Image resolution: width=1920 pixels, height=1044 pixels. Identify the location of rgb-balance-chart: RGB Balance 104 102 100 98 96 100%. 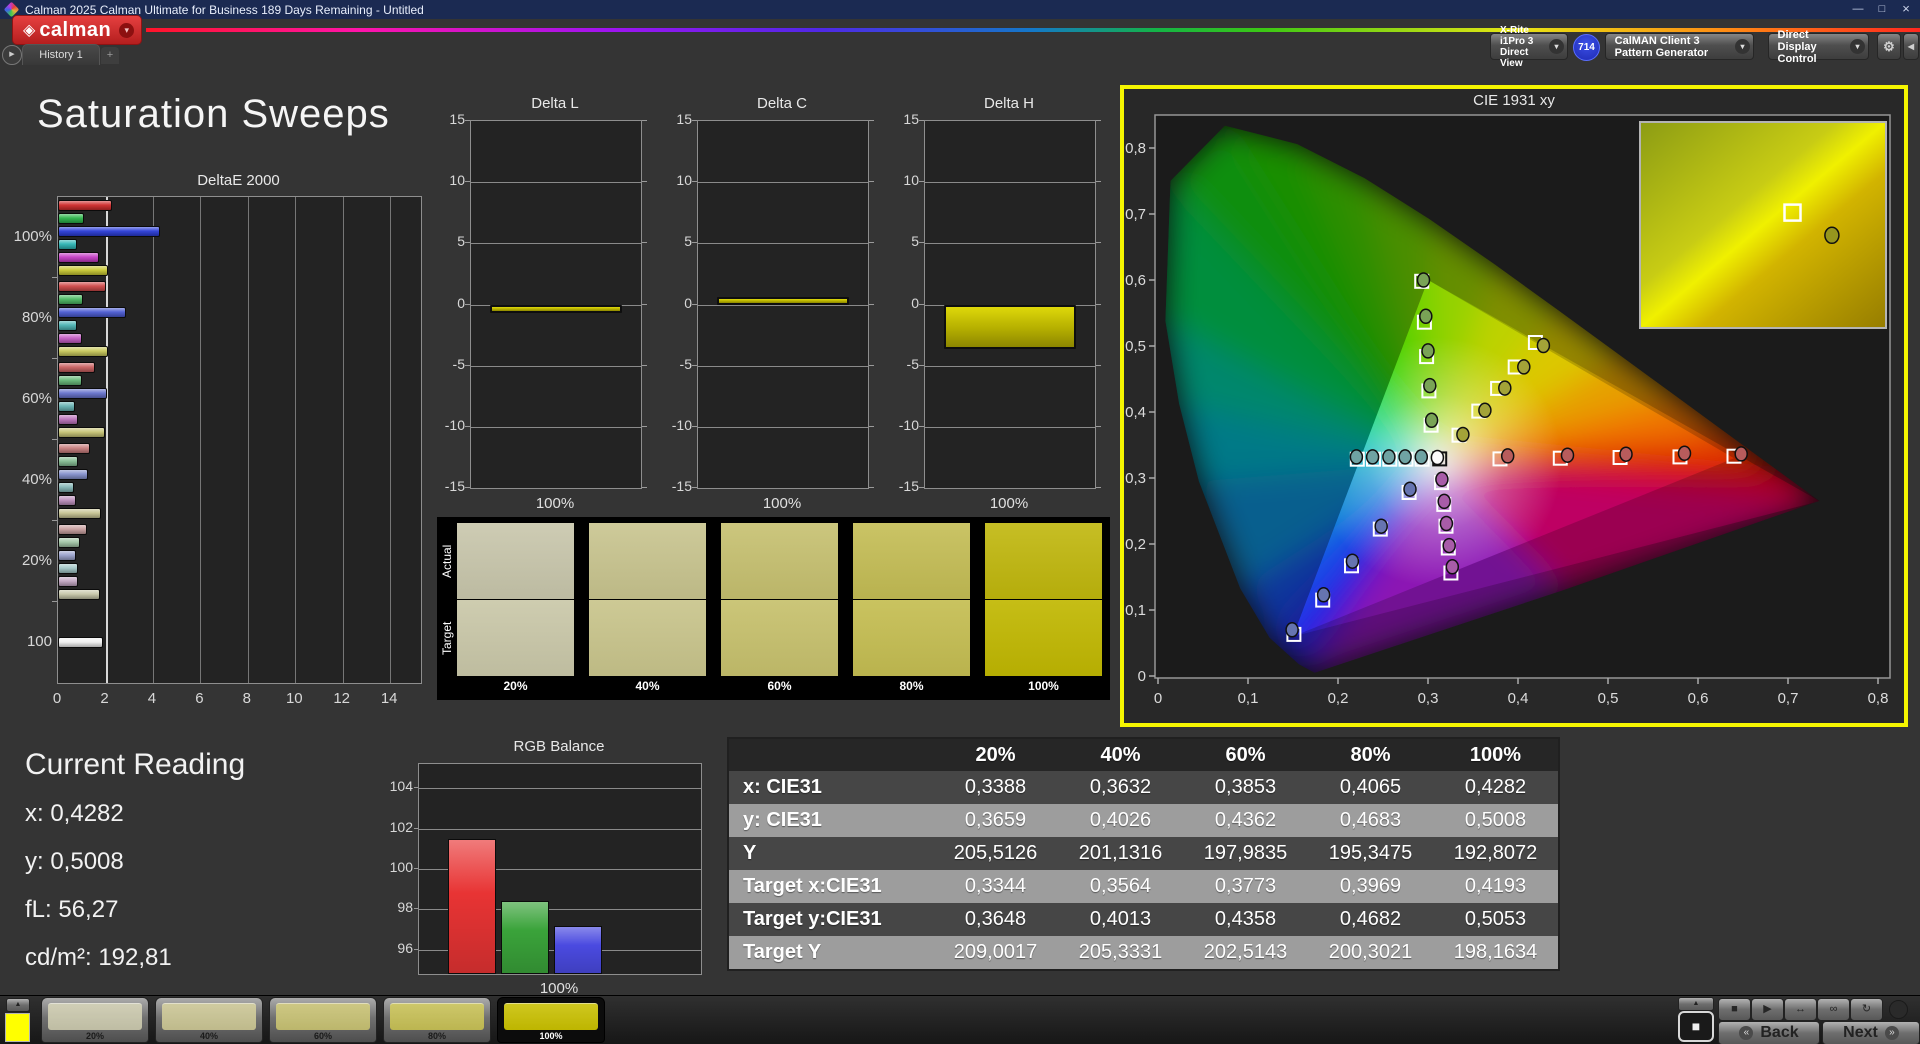
(550, 868).